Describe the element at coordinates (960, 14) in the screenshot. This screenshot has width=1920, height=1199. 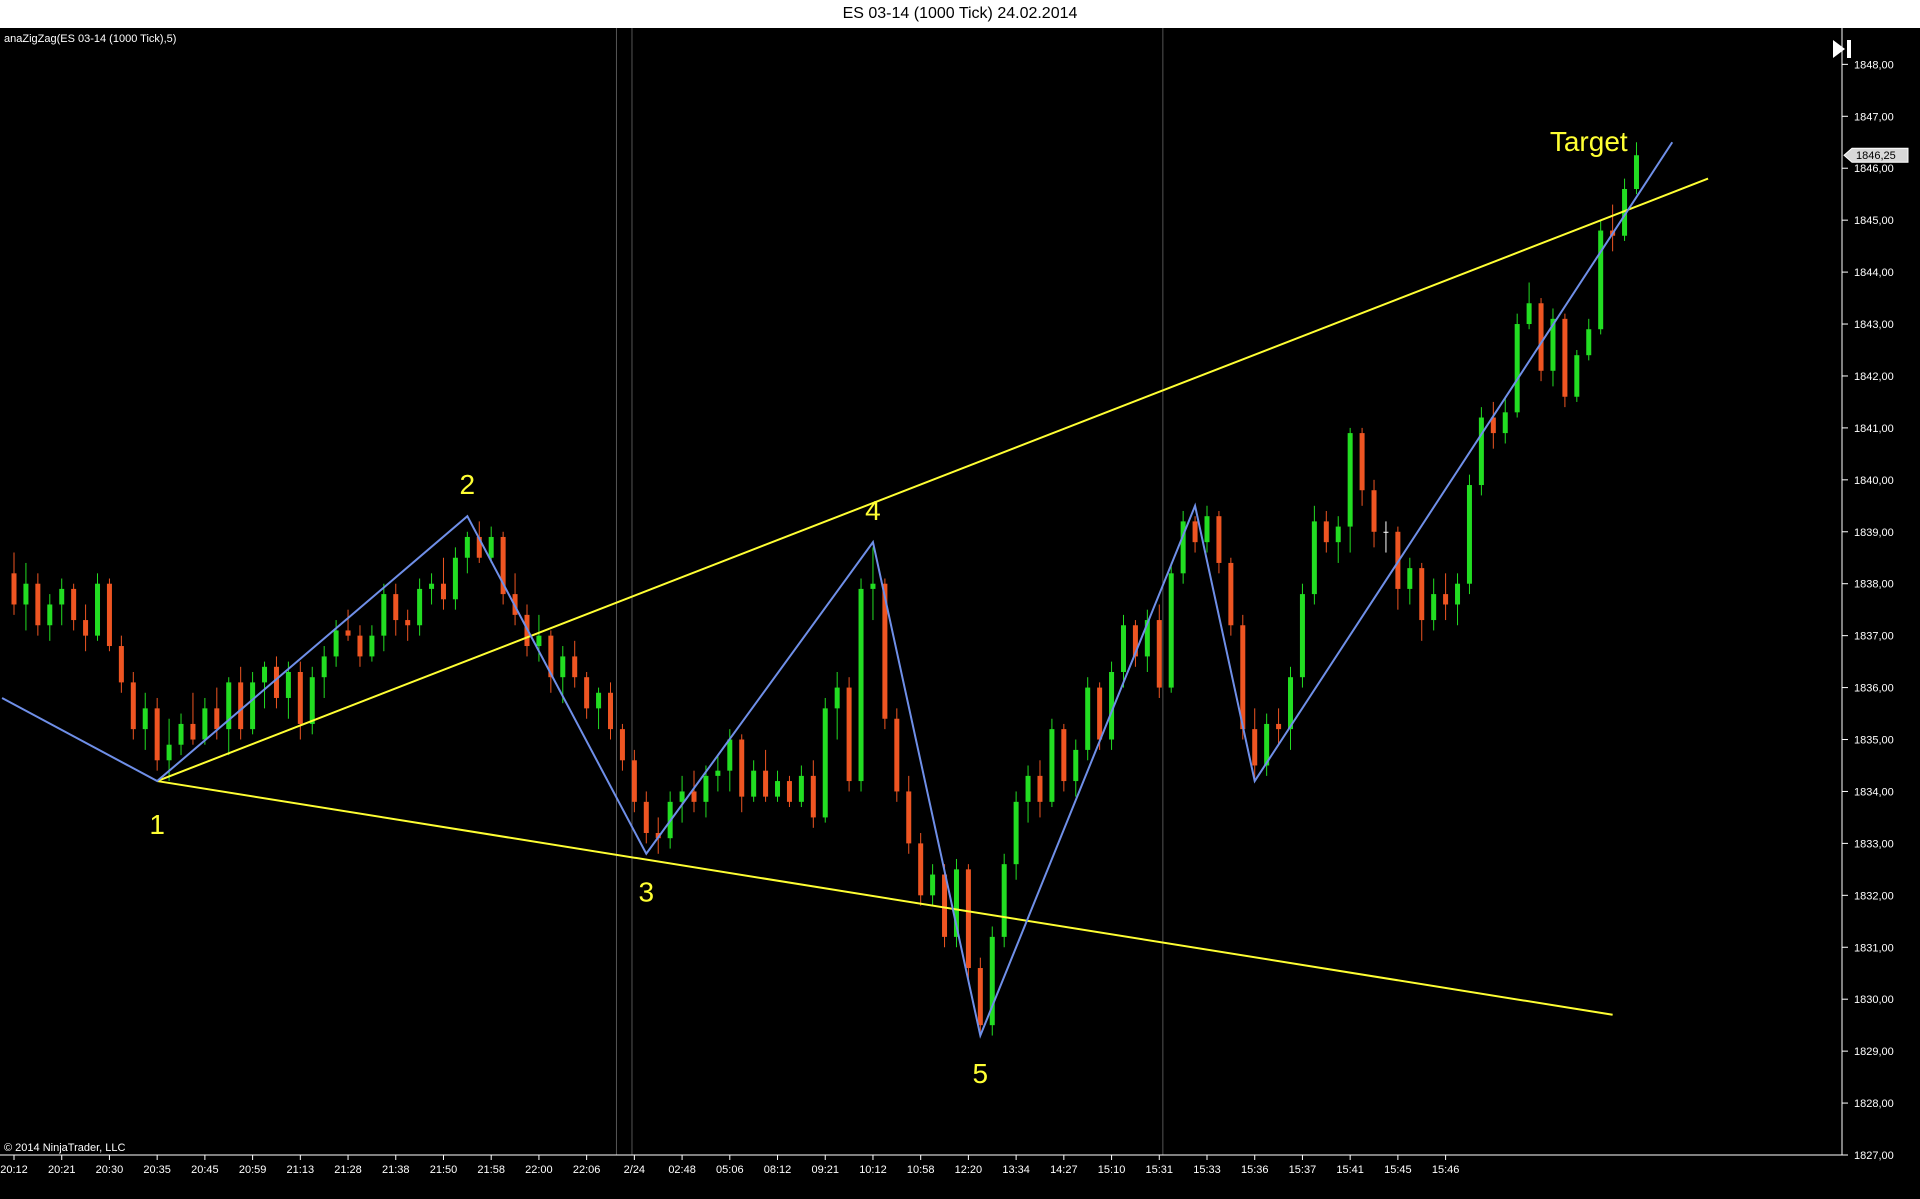
I see `window-title: ES 03-14 (1000 Tick) 24.02.2014` at that location.